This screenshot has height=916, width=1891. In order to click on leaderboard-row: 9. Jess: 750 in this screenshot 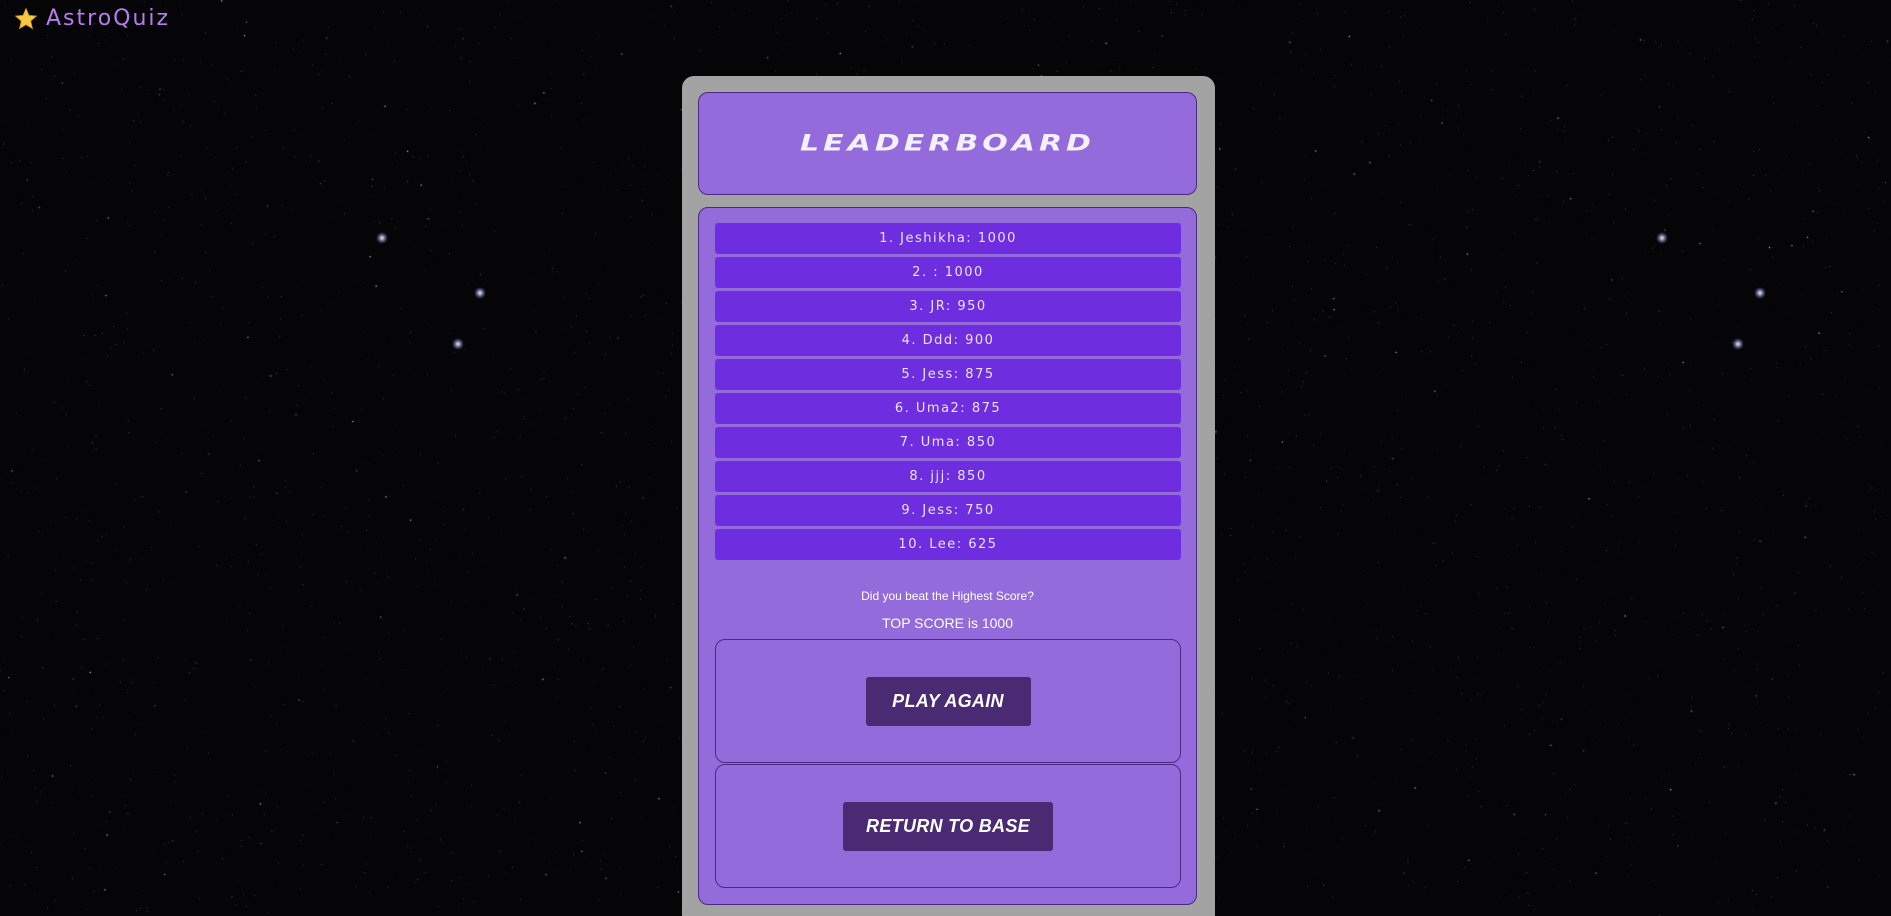, I will do `click(948, 510)`.